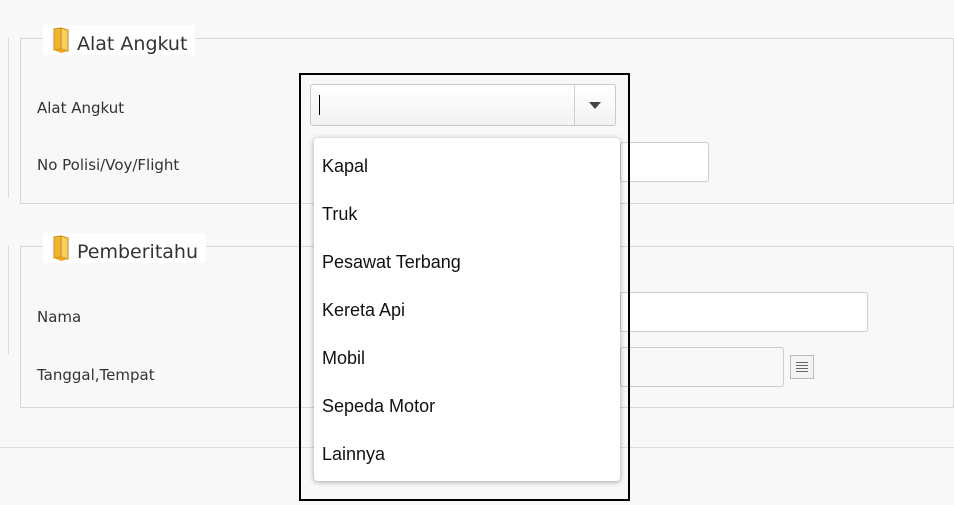 The width and height of the screenshot is (954, 505). What do you see at coordinates (744, 312) in the screenshot?
I see `nama-input` at bounding box center [744, 312].